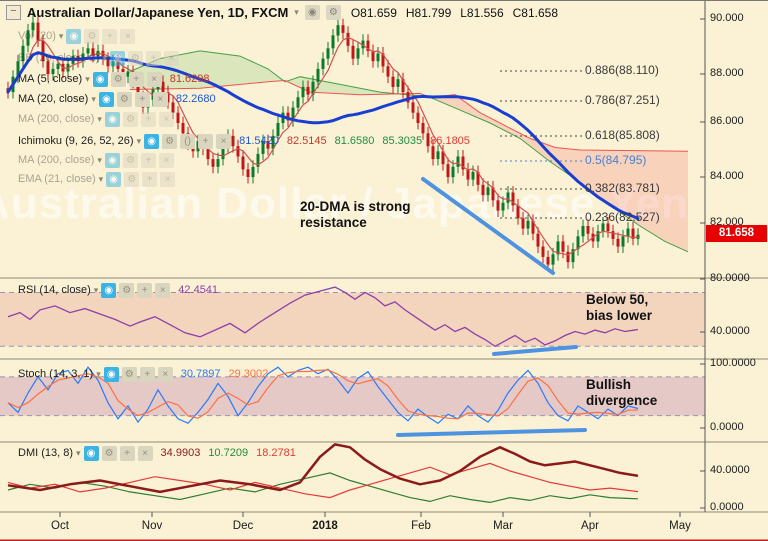 This screenshot has width=768, height=541. What do you see at coordinates (157, 453) in the screenshot?
I see `indicator-legend-row: DMI (13, 8) ▾ ◉ ⚙ + × 34.9903 10.7209 18.2781` at bounding box center [157, 453].